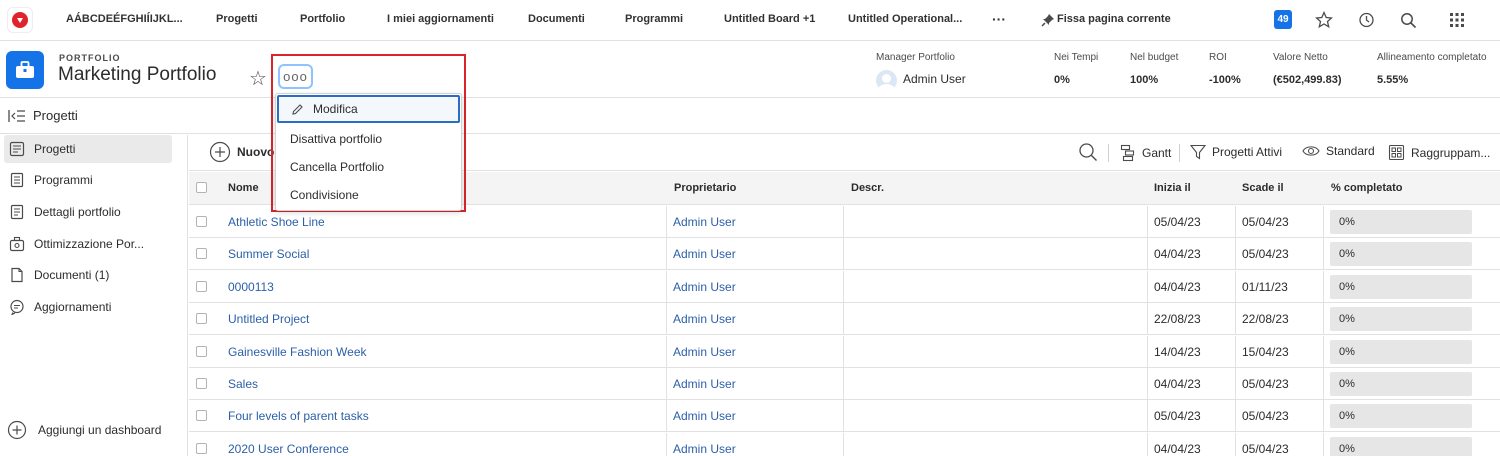  I want to click on column-header-nome: Nome, so click(243, 188).